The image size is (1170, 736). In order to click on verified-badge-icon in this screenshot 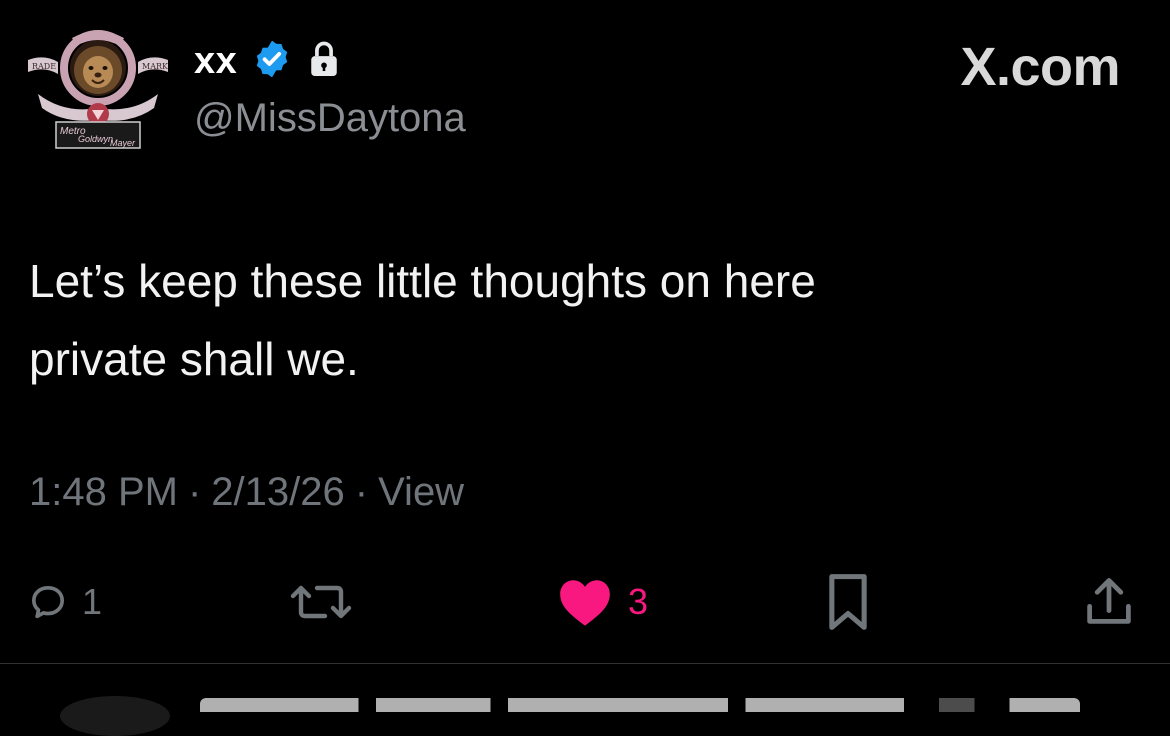, I will do `click(272, 61)`.